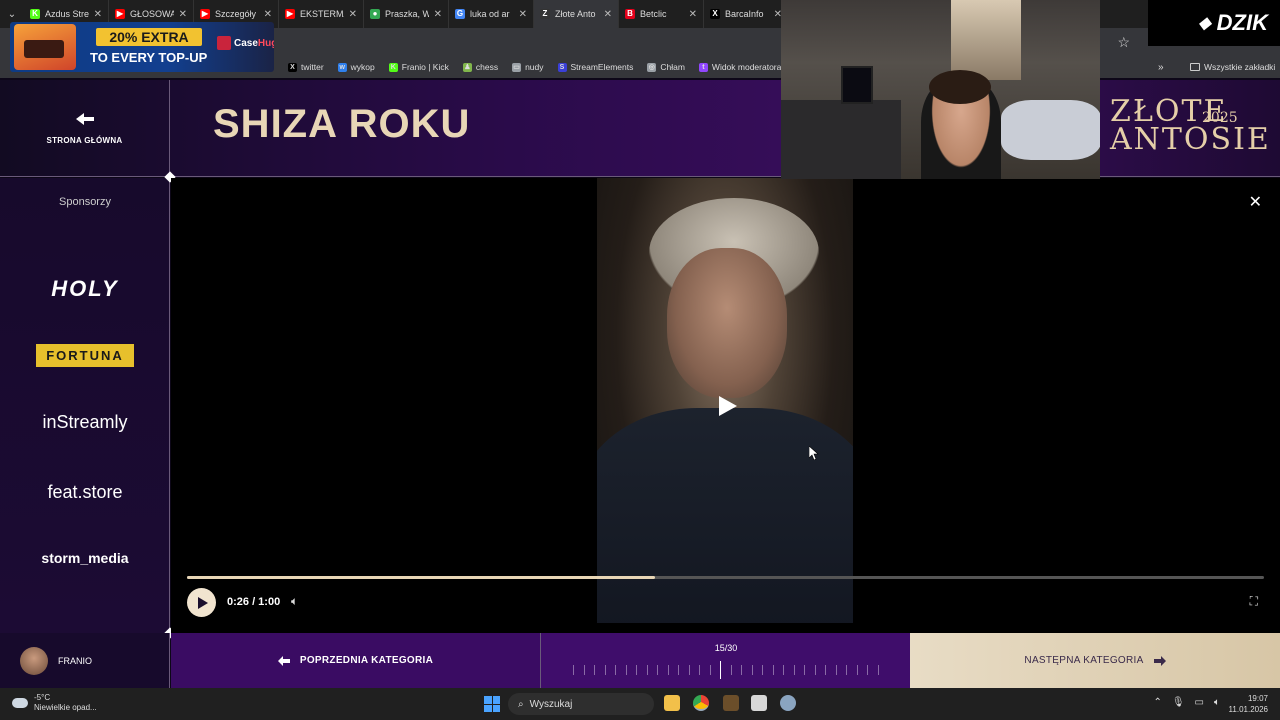  What do you see at coordinates (356, 67) in the screenshot?
I see `bookmark-item: w wykop` at bounding box center [356, 67].